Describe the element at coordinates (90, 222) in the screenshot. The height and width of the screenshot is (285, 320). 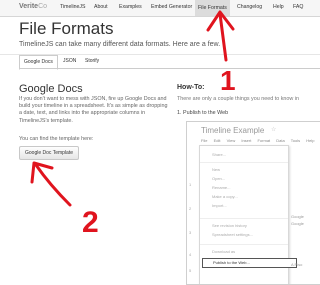
I see `annotation-number-2: 2` at that location.